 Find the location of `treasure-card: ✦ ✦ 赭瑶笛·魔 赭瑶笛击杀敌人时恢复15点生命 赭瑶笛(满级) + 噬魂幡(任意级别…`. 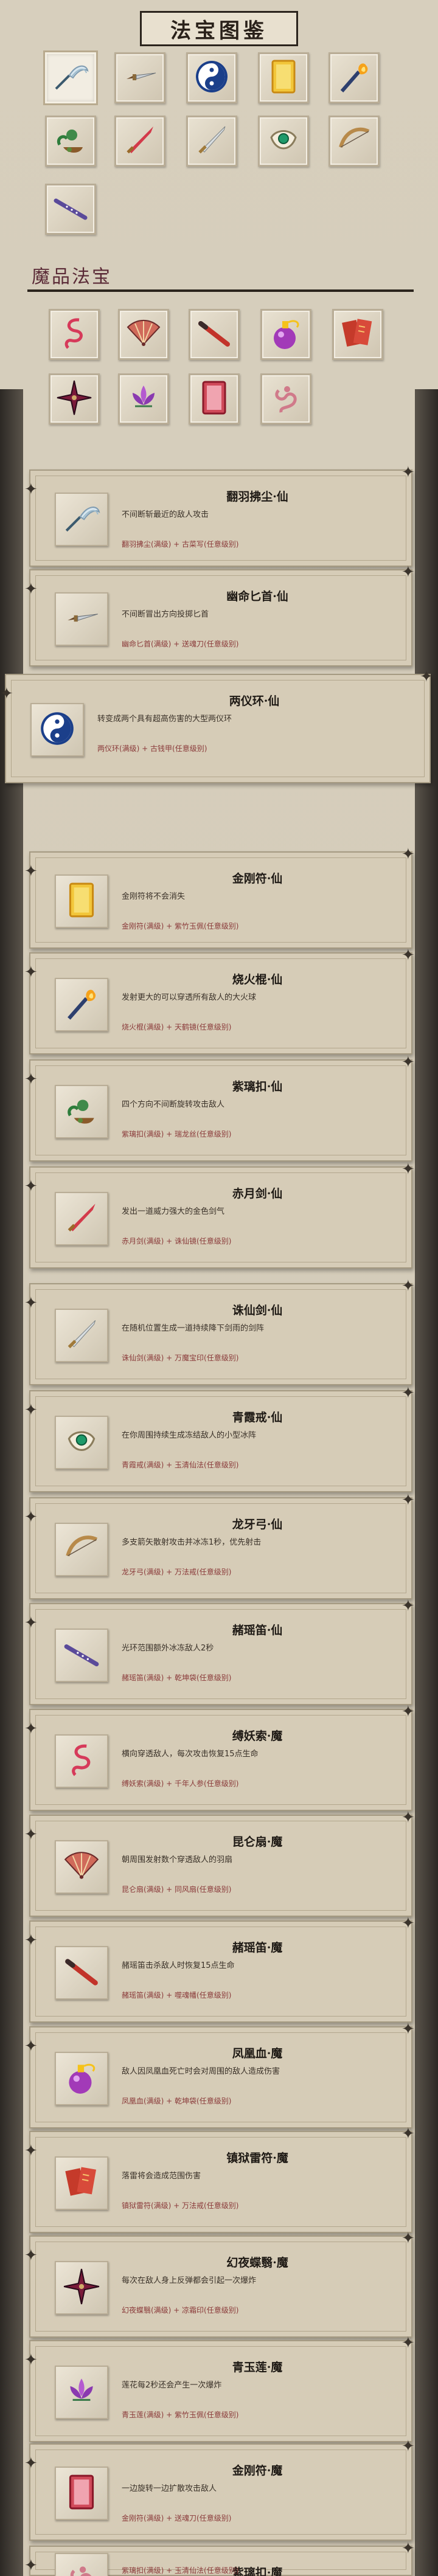

treasure-card: ✦ ✦ 赭瑶笛·魔 赭瑶笛击杀敌人时恢复15点生命 赭瑶笛(满级) + 噬魂幡(任意级别… is located at coordinates (219, 1969).